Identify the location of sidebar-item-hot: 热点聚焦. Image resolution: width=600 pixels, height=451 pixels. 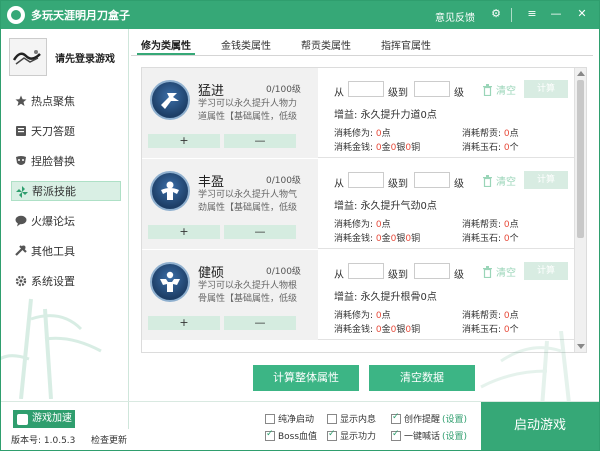
(66, 101).